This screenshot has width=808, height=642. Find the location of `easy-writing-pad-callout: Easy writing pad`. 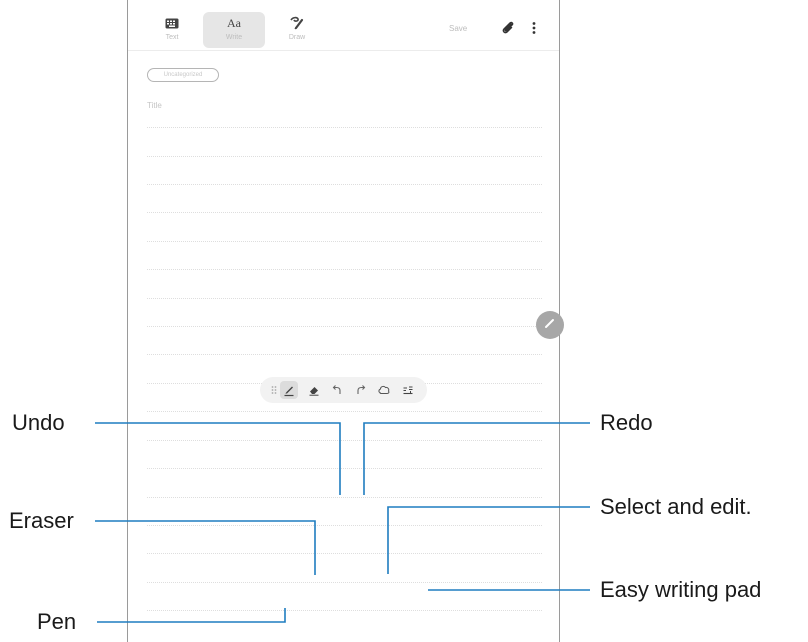

easy-writing-pad-callout: Easy writing pad is located at coordinates (681, 589).